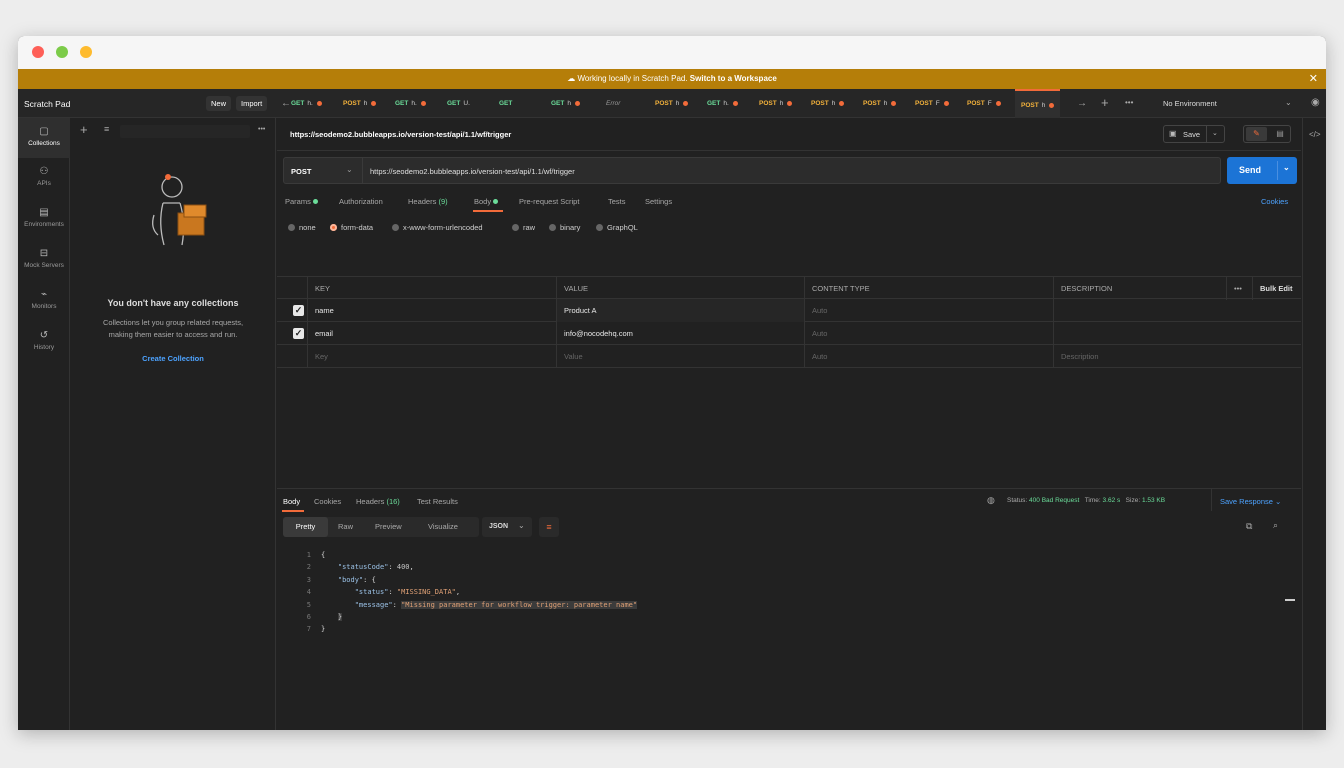 The height and width of the screenshot is (768, 1344). What do you see at coordinates (84, 129) in the screenshot?
I see `add-collection-icon: +` at bounding box center [84, 129].